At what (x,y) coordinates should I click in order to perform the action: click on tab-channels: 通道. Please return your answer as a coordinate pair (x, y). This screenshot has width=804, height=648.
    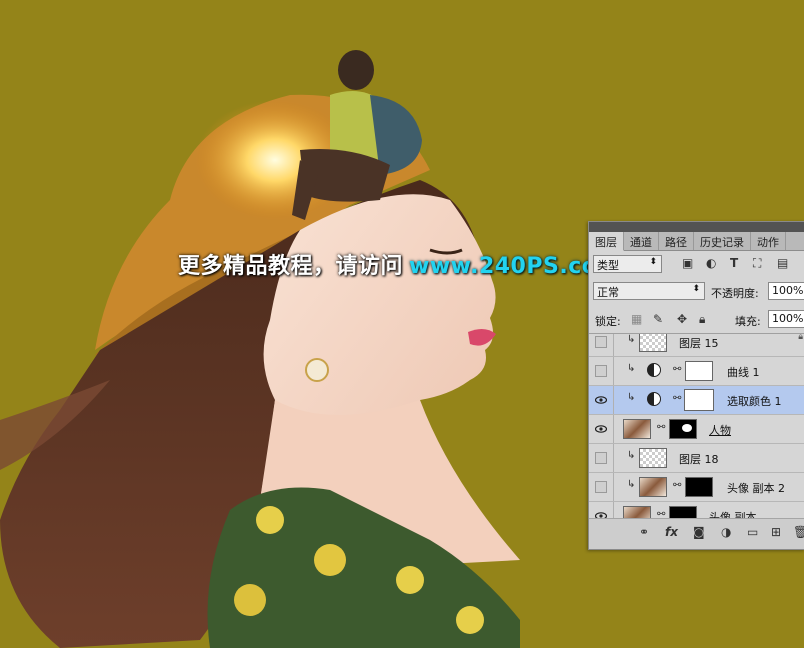
    Looking at the image, I should click on (641, 241).